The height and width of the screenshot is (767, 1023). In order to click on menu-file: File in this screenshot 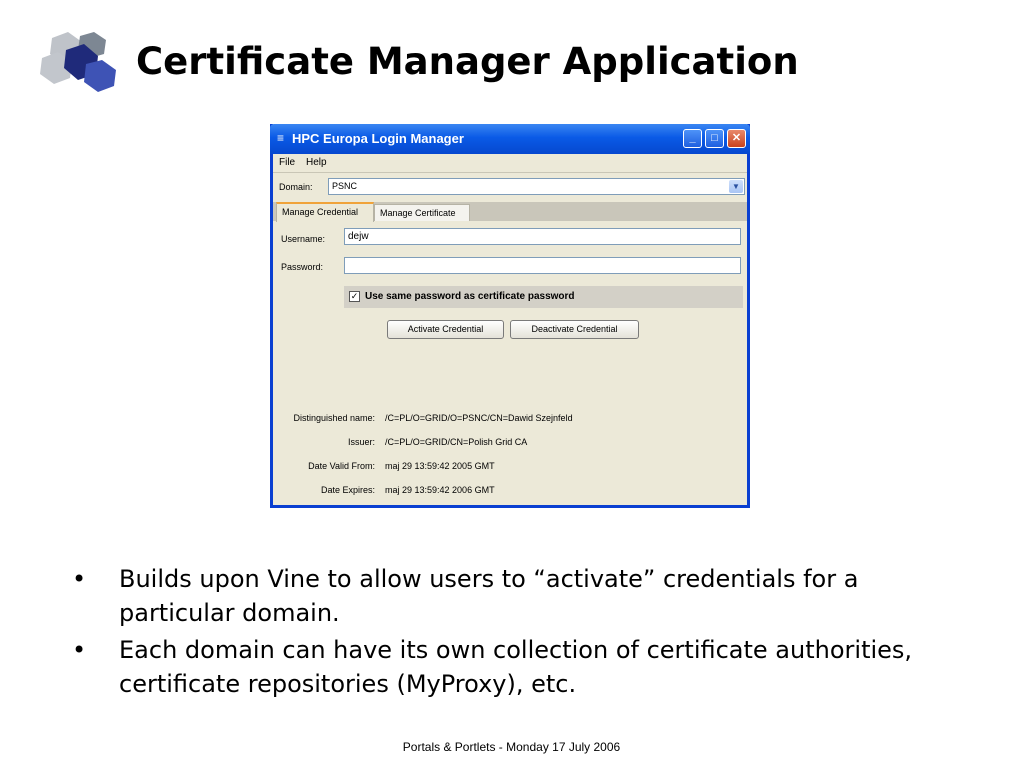, I will do `click(287, 162)`.